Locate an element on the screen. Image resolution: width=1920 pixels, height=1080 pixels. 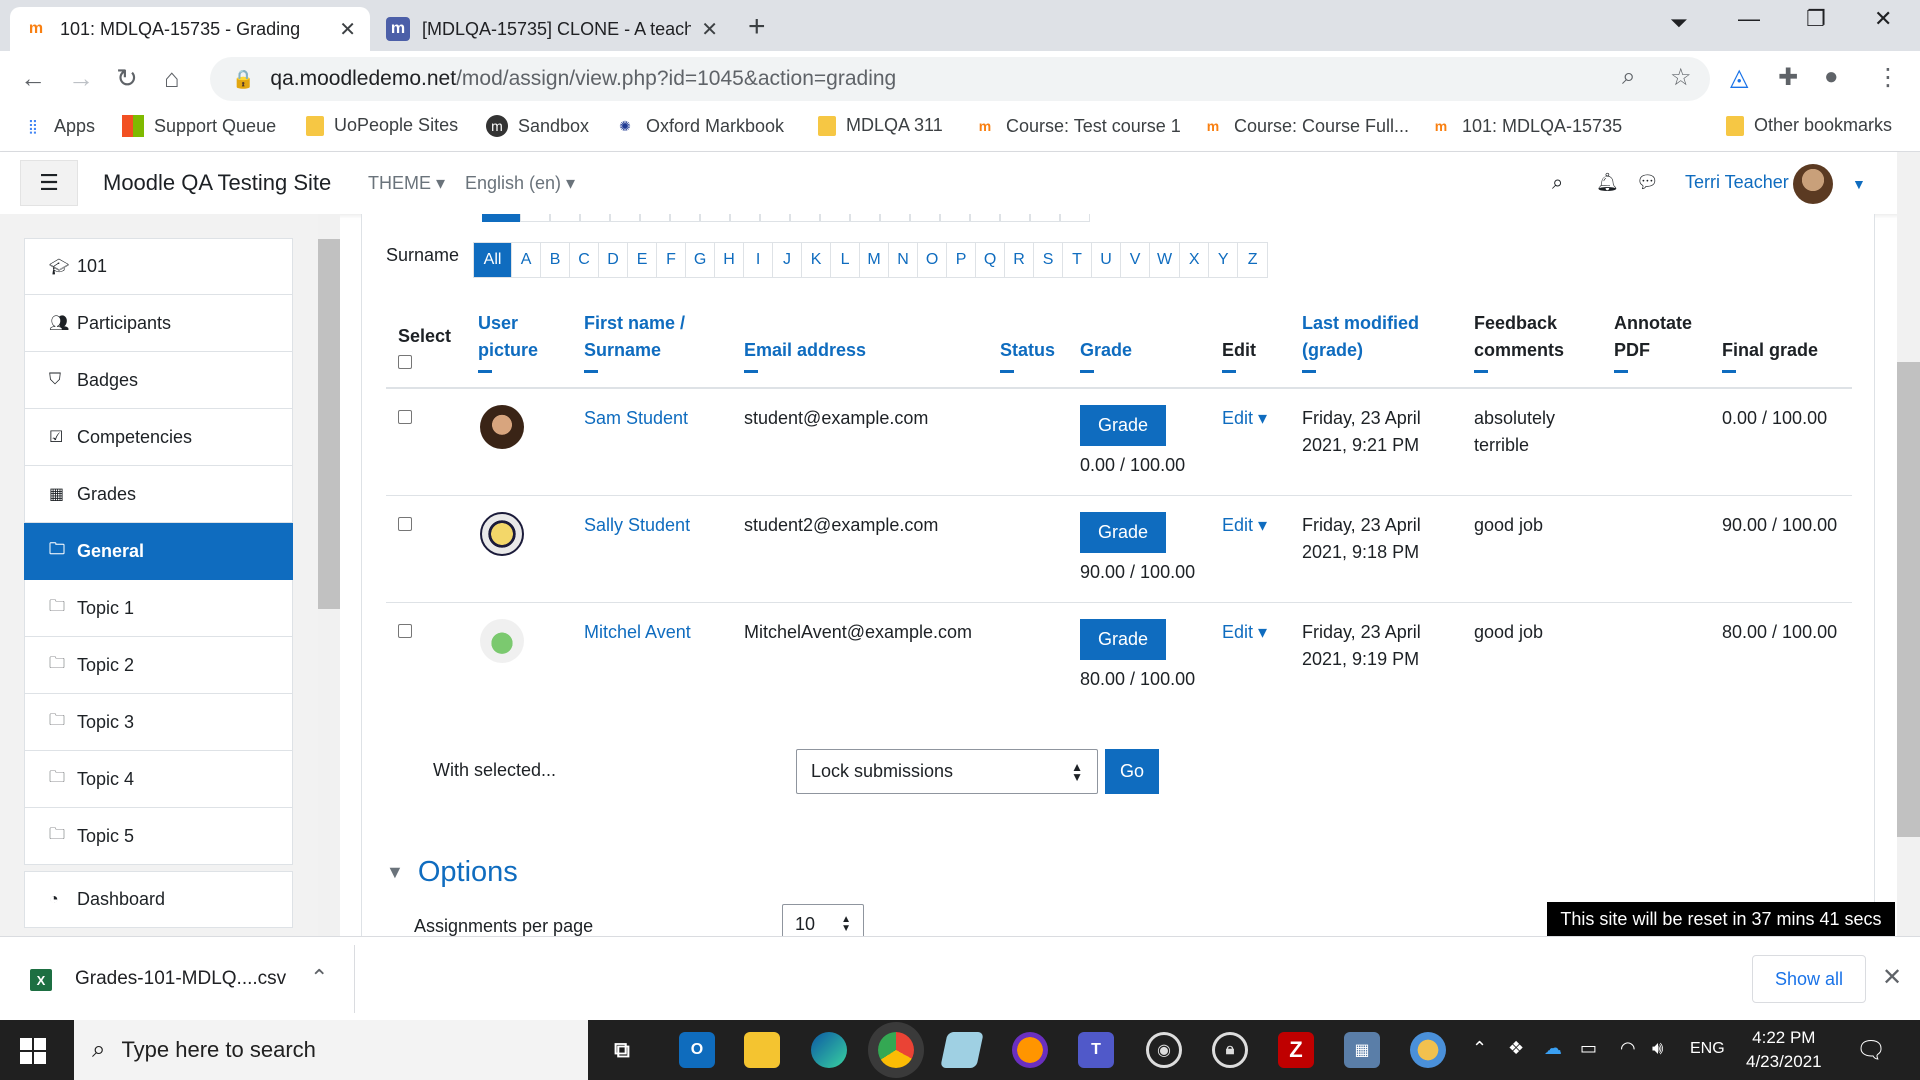
letter-filter-y: Y is located at coordinates (1224, 260).